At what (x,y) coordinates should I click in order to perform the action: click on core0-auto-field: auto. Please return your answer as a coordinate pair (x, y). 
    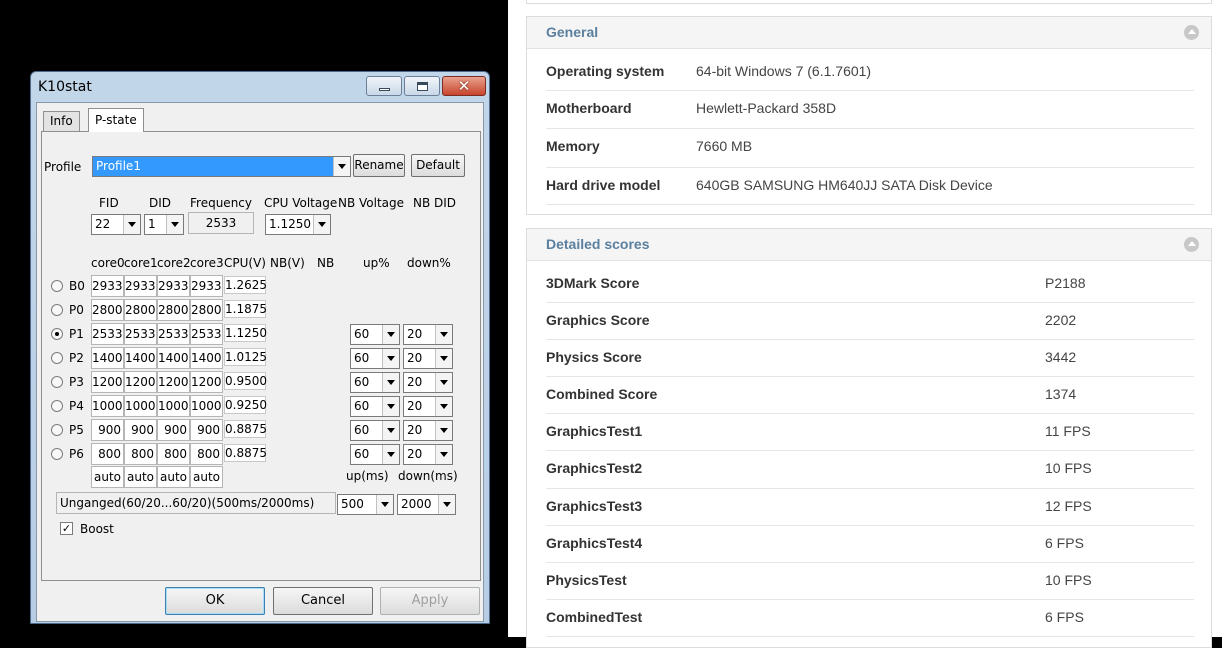
    Looking at the image, I should click on (107, 477).